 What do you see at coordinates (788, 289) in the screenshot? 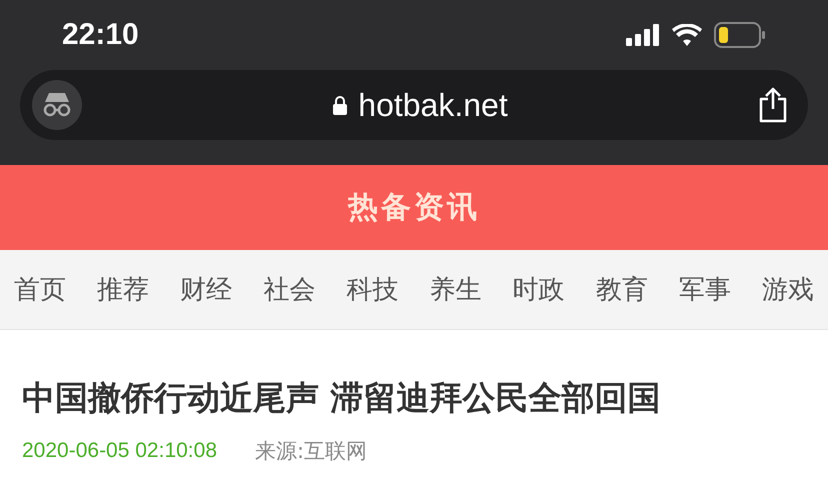
I see `nav-tab: 游戏` at bounding box center [788, 289].